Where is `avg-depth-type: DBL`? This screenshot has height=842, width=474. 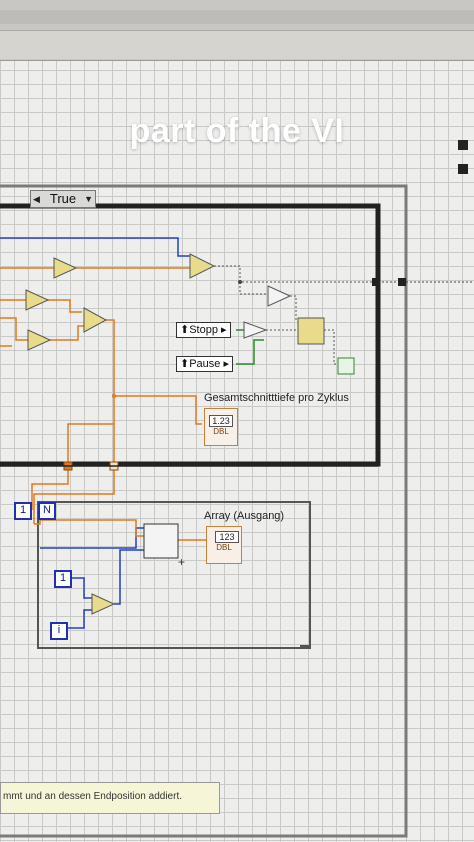 avg-depth-type: DBL is located at coordinates (221, 431).